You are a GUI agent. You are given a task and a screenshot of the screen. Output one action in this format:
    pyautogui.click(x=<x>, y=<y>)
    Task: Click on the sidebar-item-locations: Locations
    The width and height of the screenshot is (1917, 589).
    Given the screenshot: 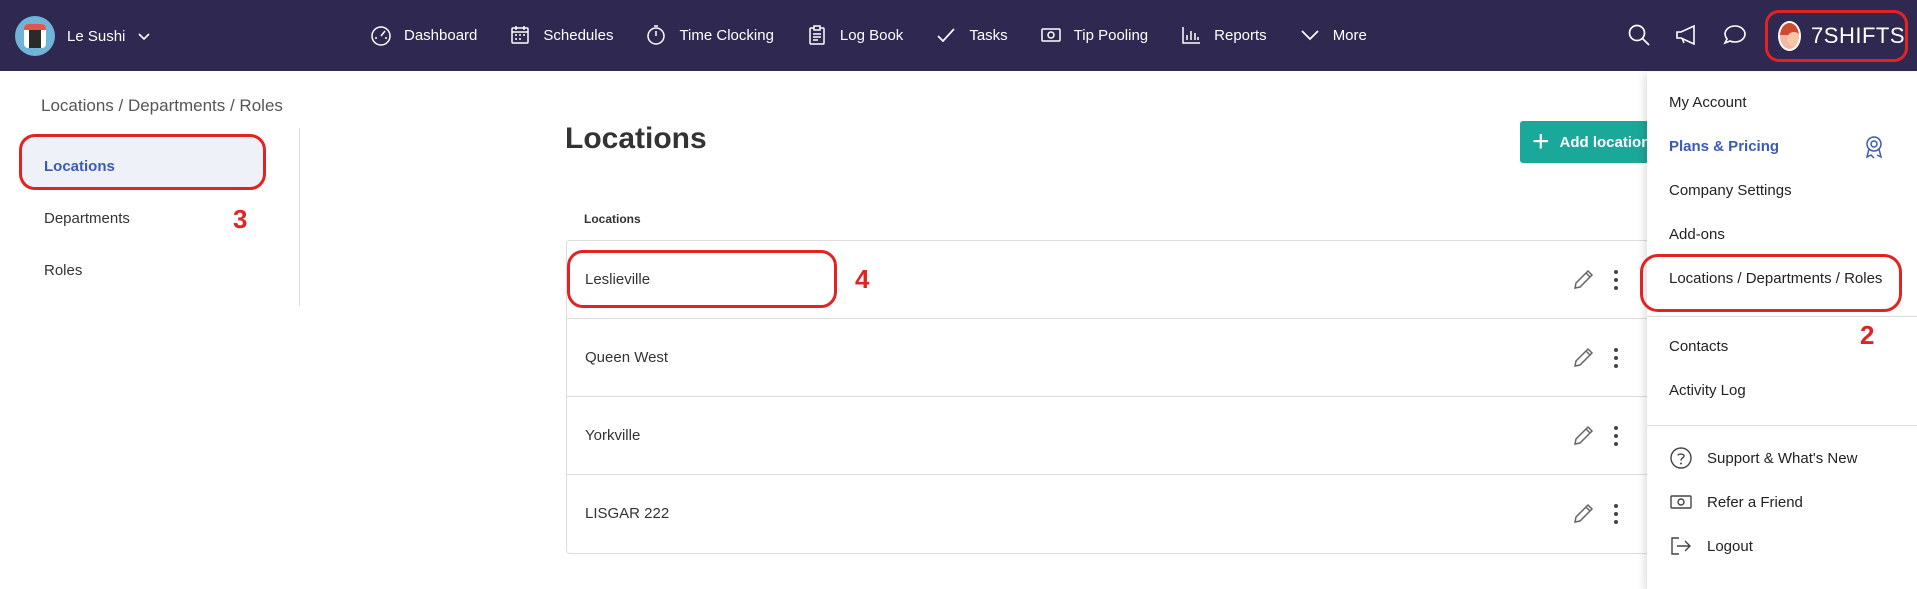 What is the action you would take?
    pyautogui.click(x=79, y=166)
    